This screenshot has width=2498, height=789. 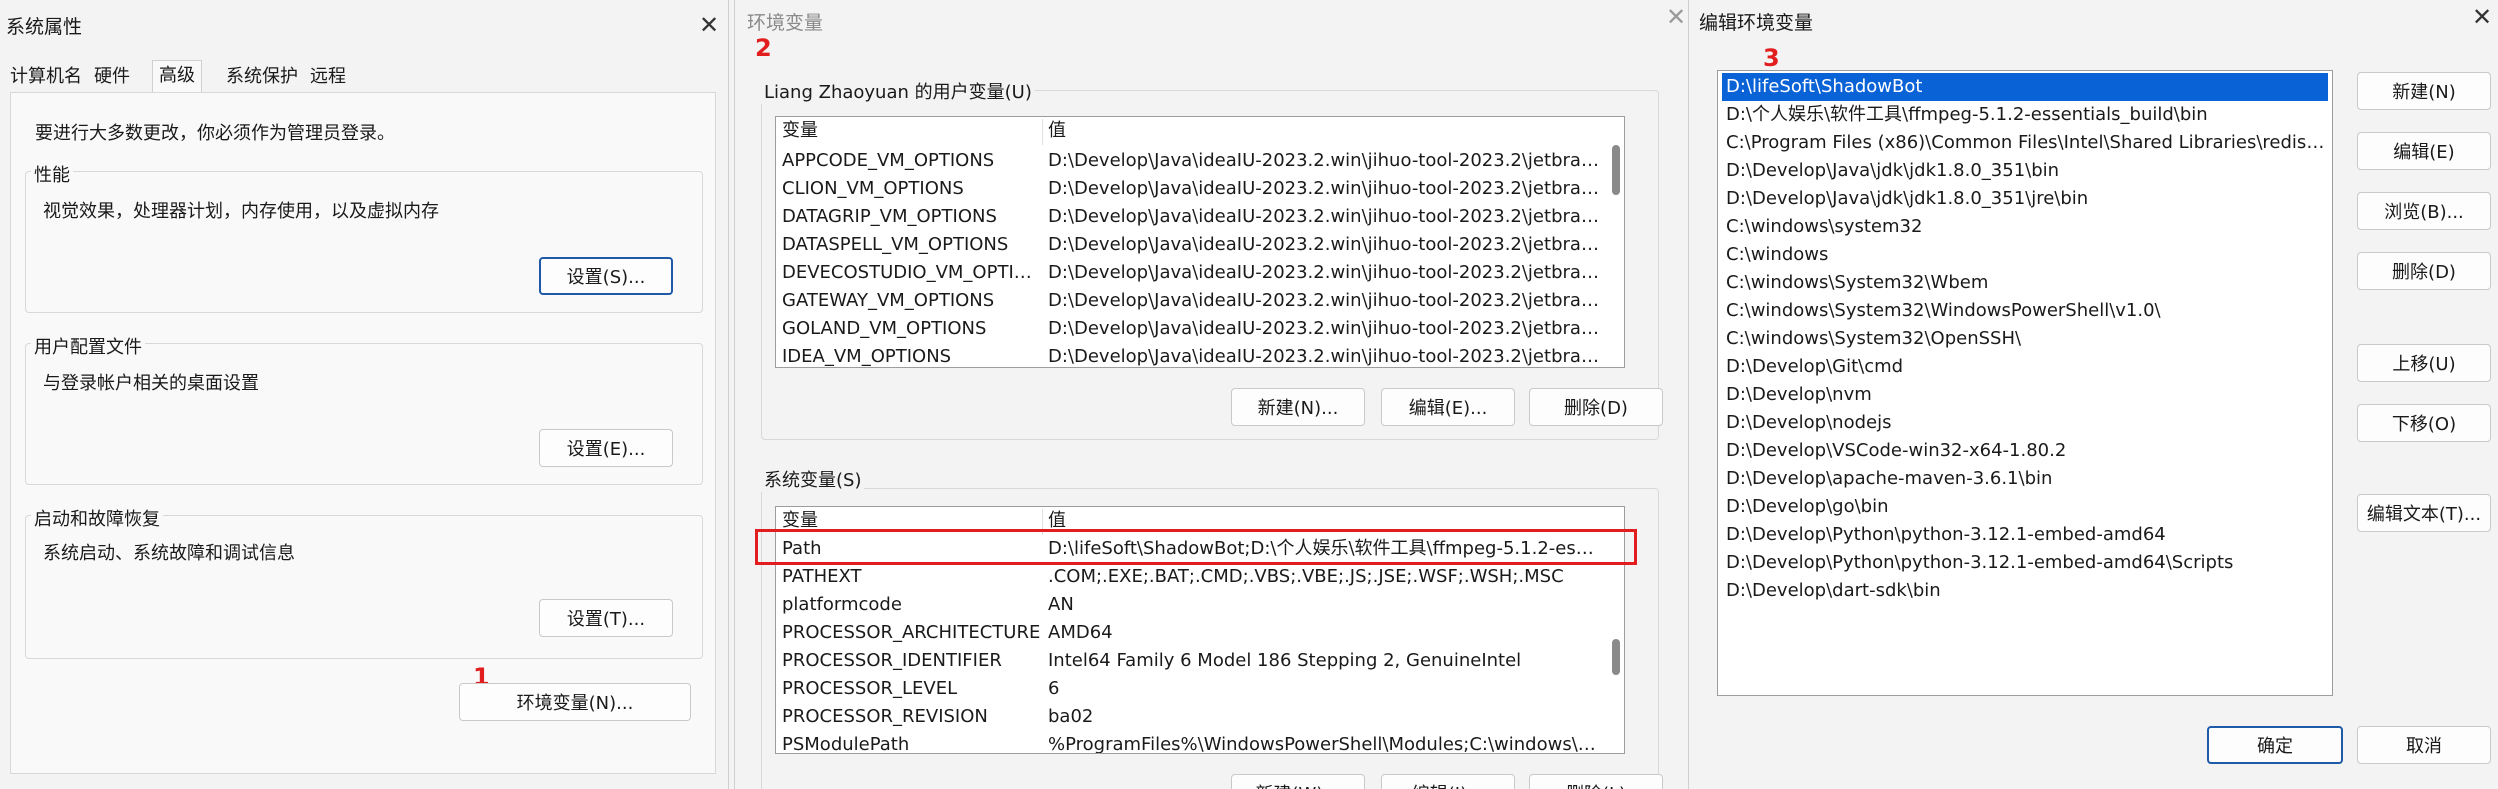 What do you see at coordinates (2424, 151) in the screenshot?
I see `edit-button: 编辑(E)` at bounding box center [2424, 151].